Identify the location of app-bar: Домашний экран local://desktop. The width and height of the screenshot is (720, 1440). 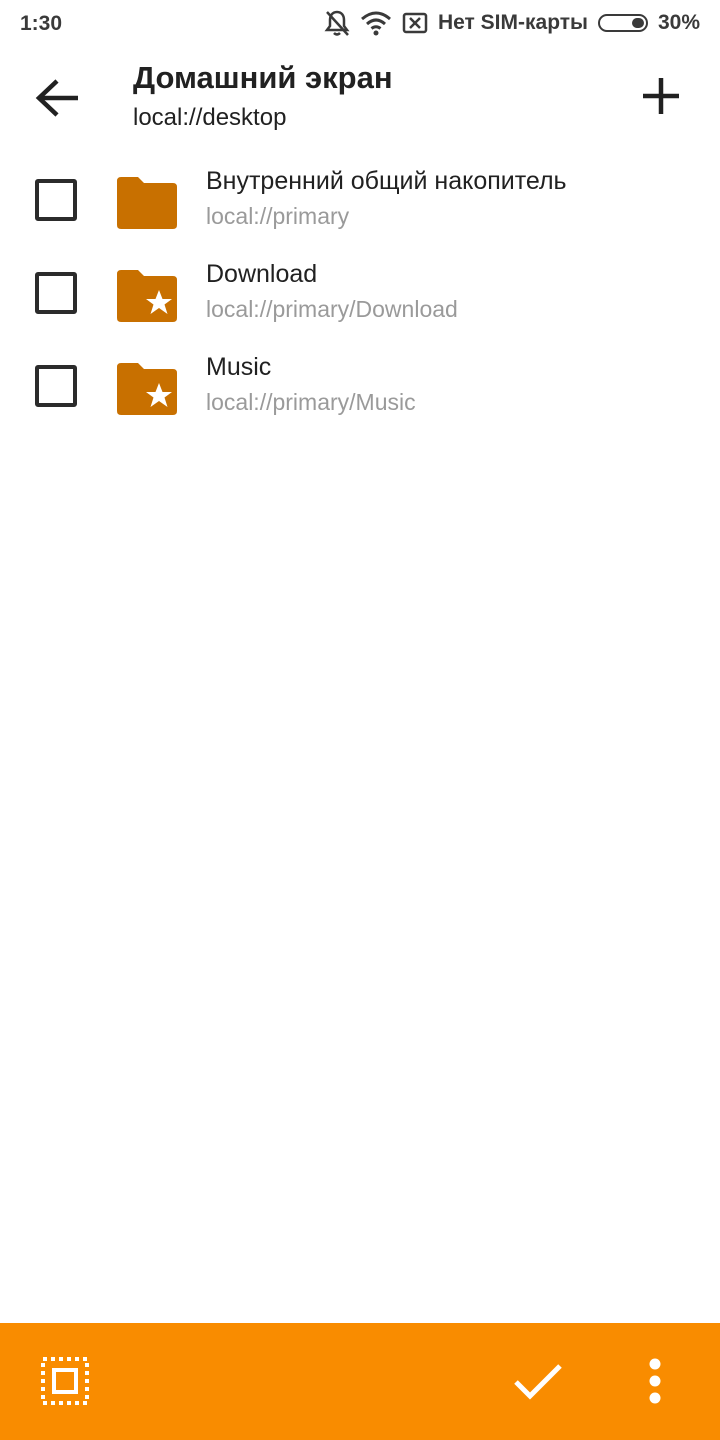
(360, 97).